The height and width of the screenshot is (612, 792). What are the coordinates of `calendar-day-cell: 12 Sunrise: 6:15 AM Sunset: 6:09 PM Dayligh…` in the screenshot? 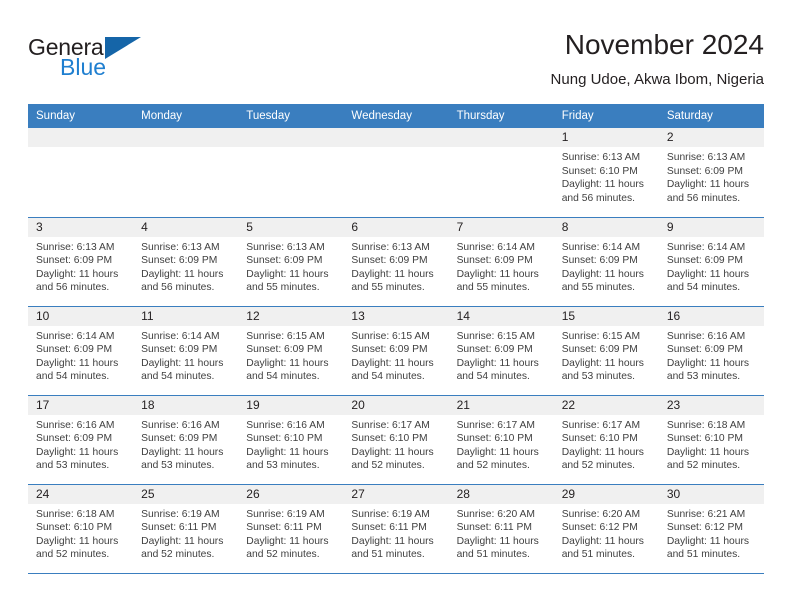 It's located at (291, 351).